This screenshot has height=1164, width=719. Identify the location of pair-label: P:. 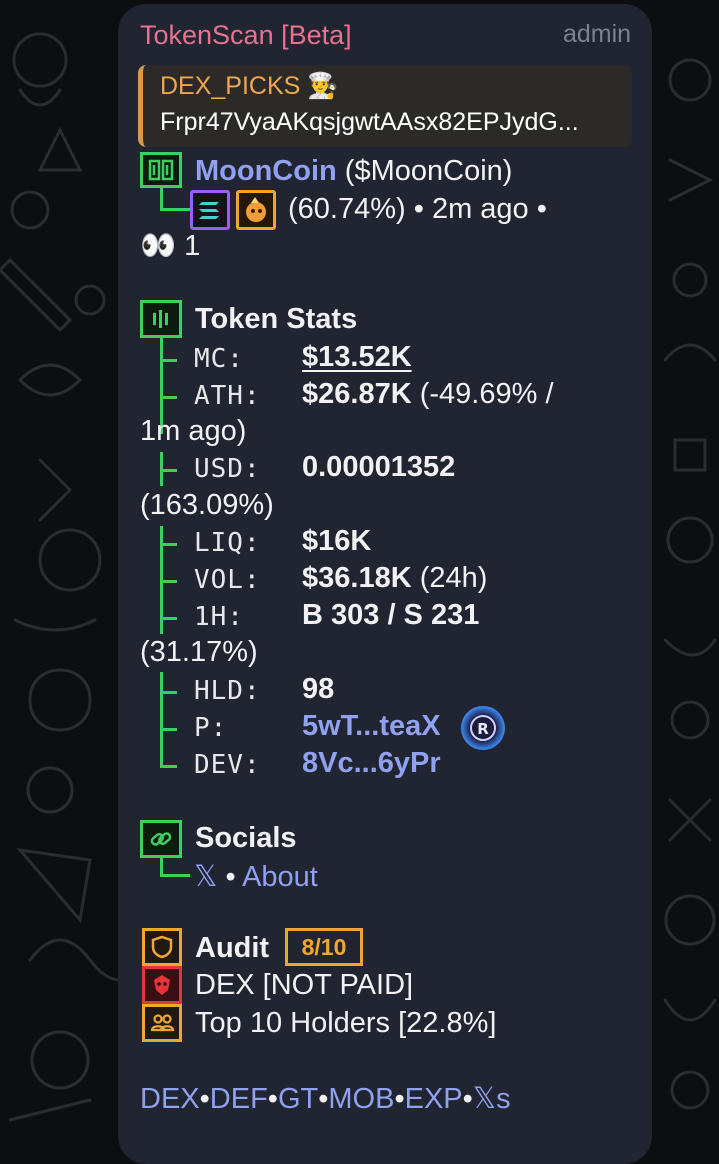
(211, 728).